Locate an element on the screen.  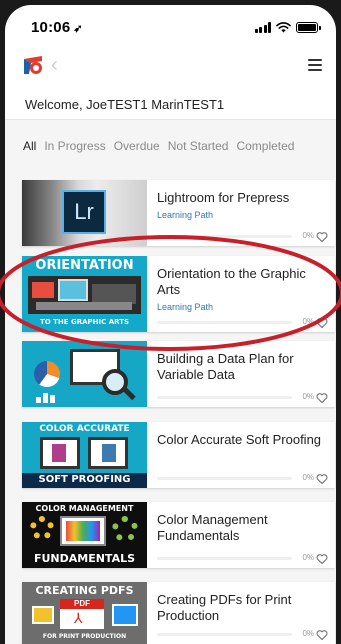
tab-all: All is located at coordinates (29, 146).